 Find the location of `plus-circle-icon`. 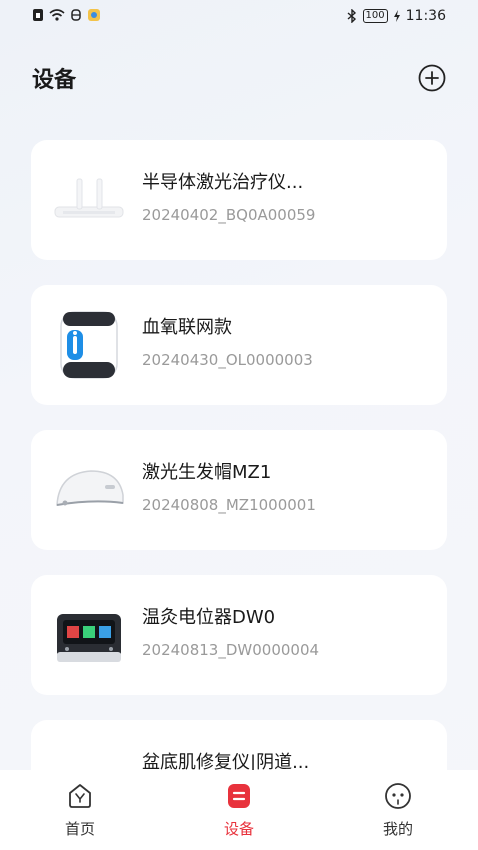

plus-circle-icon is located at coordinates (432, 78).